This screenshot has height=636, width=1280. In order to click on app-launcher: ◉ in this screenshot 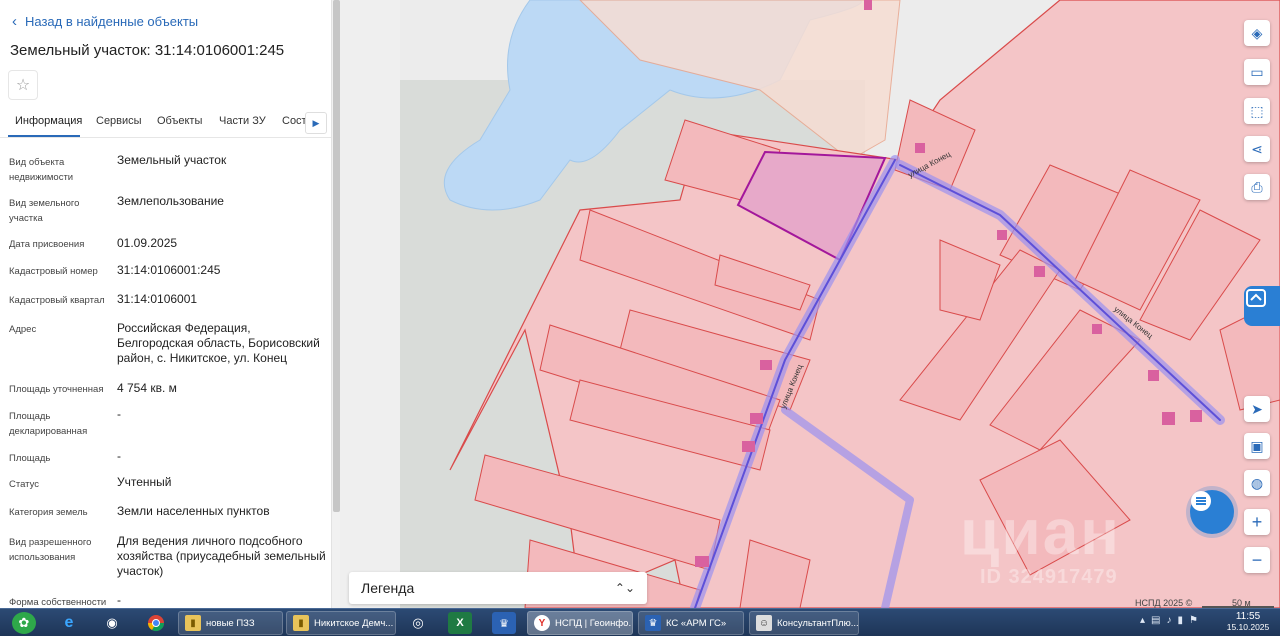, I will do `click(112, 623)`.